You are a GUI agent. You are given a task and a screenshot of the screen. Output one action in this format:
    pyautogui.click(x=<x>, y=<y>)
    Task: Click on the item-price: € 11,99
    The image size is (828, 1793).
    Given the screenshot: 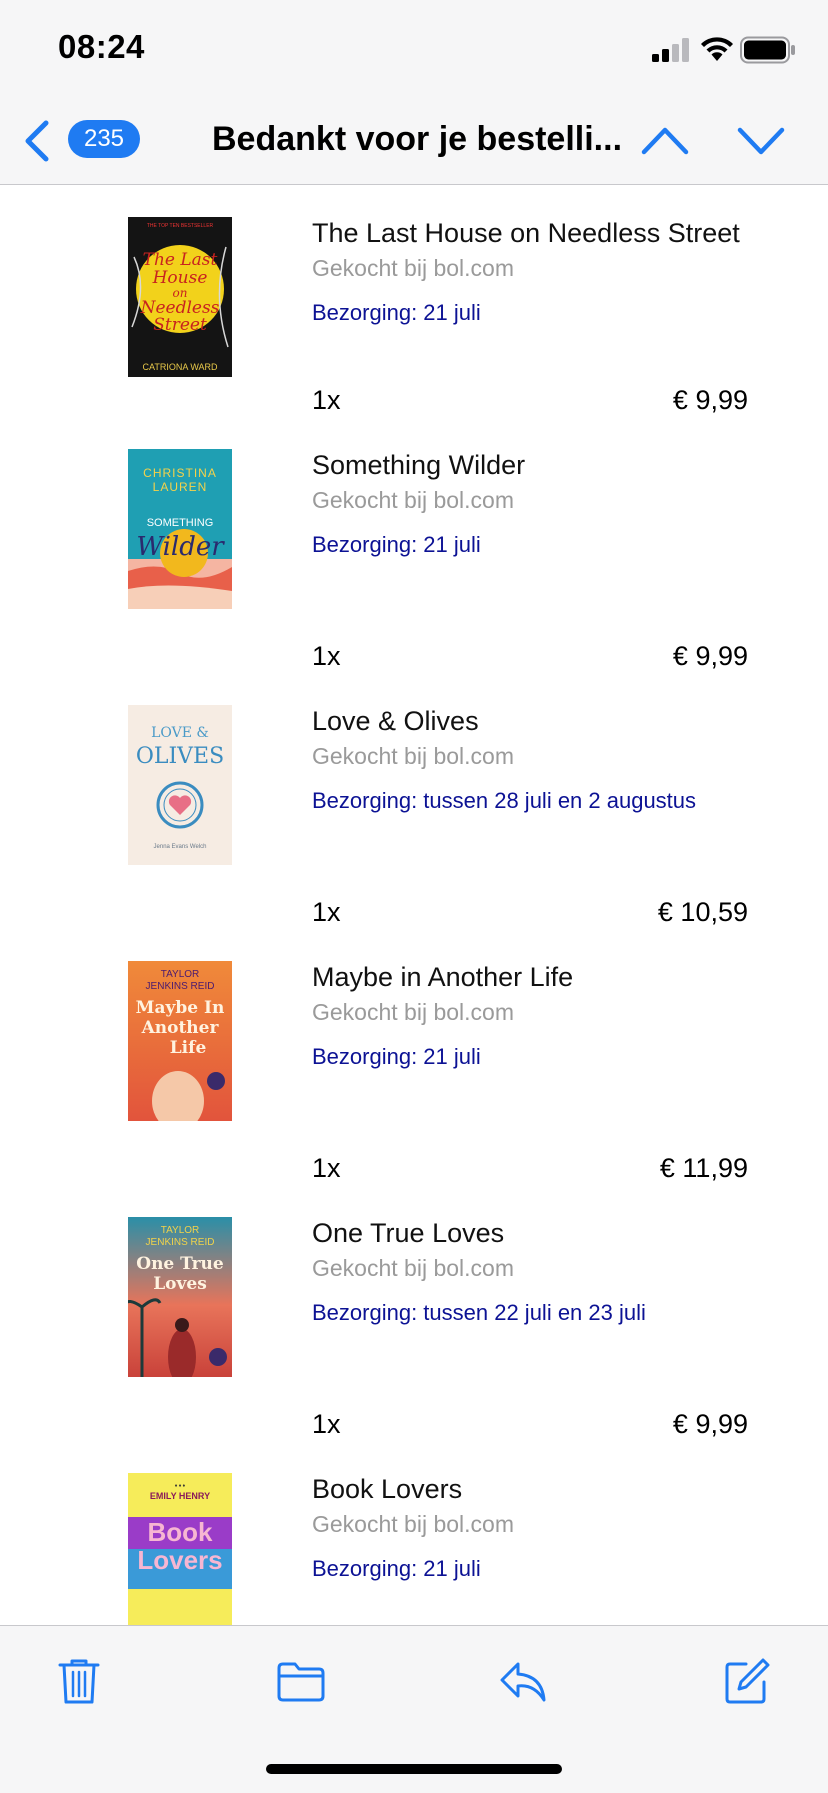 What is the action you would take?
    pyautogui.click(x=703, y=1168)
    